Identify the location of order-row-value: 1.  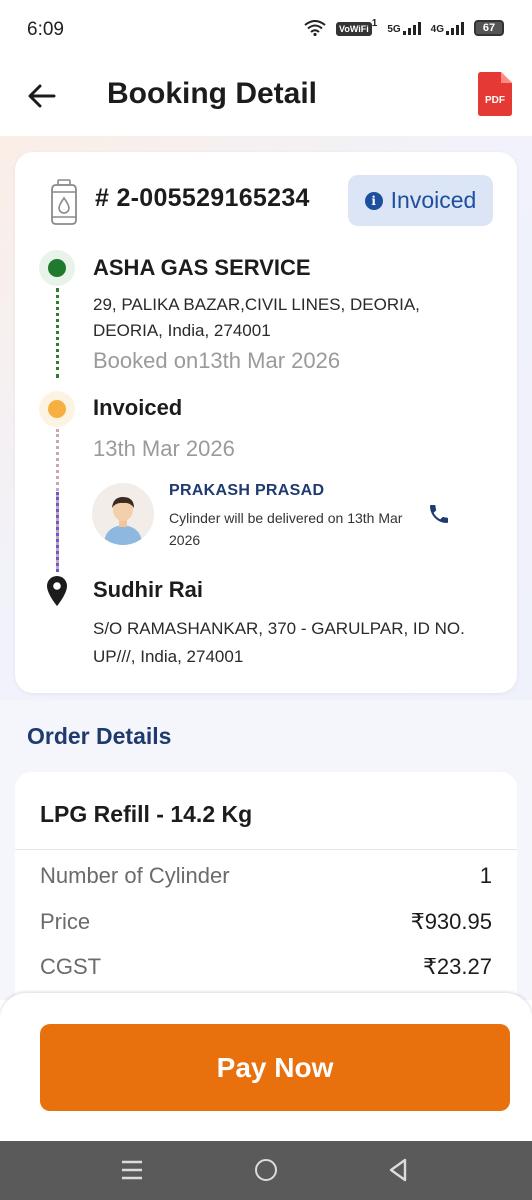
(485, 875).